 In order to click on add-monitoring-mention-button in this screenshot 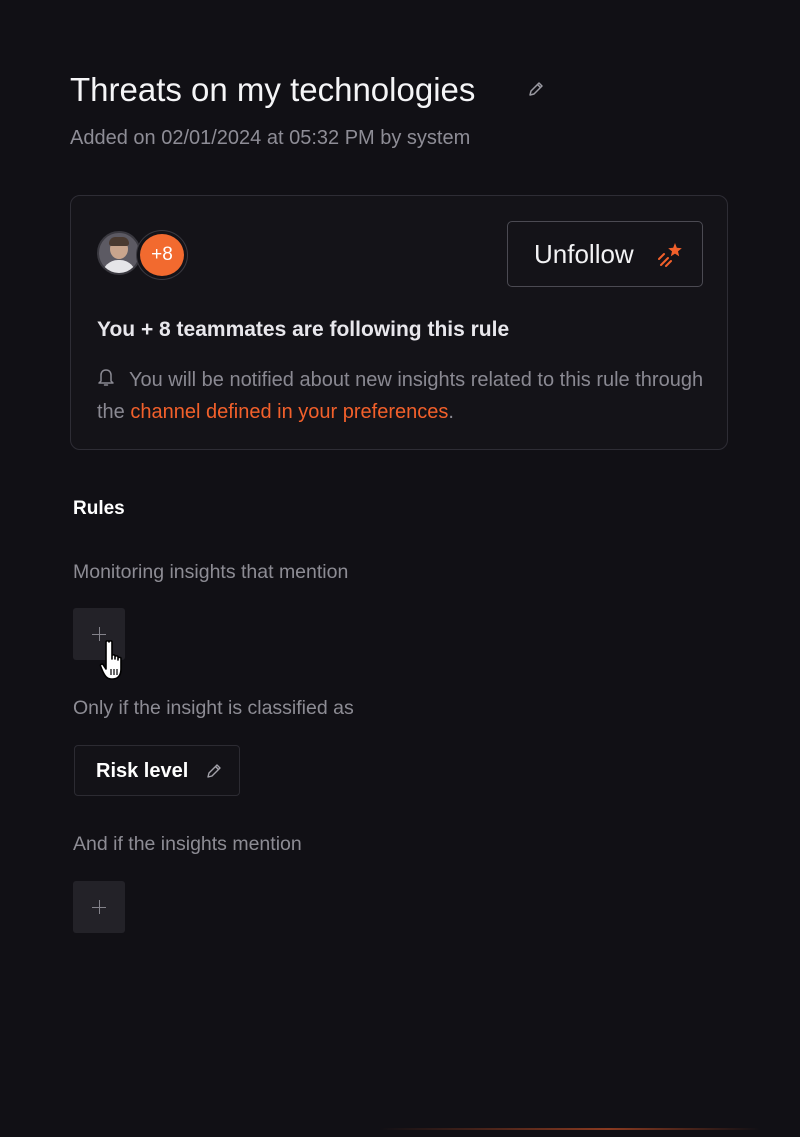, I will do `click(99, 634)`.